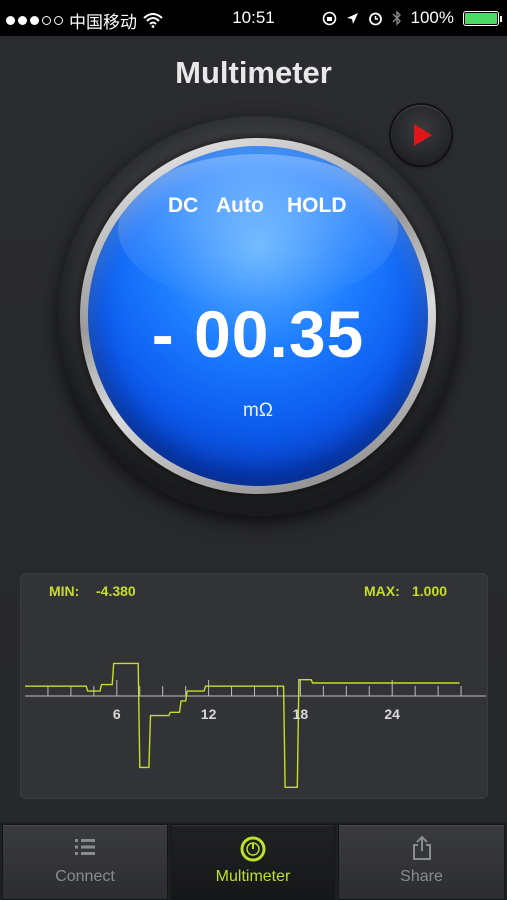 The height and width of the screenshot is (900, 507). Describe the element at coordinates (85, 847) in the screenshot. I see `list-icon` at that location.